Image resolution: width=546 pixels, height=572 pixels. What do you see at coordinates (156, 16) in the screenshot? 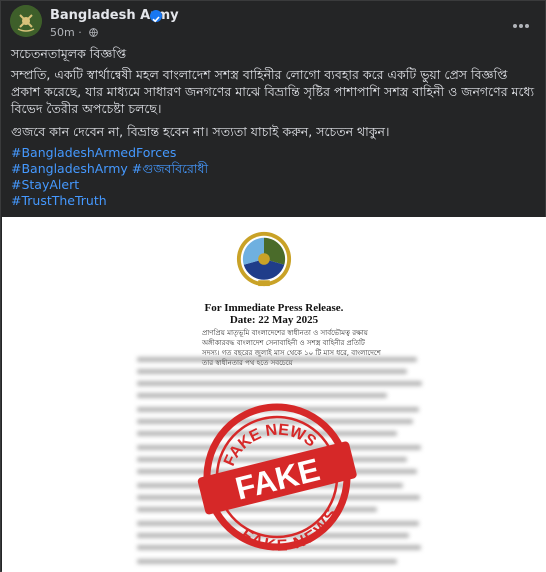
I see `verified-badge-icon` at bounding box center [156, 16].